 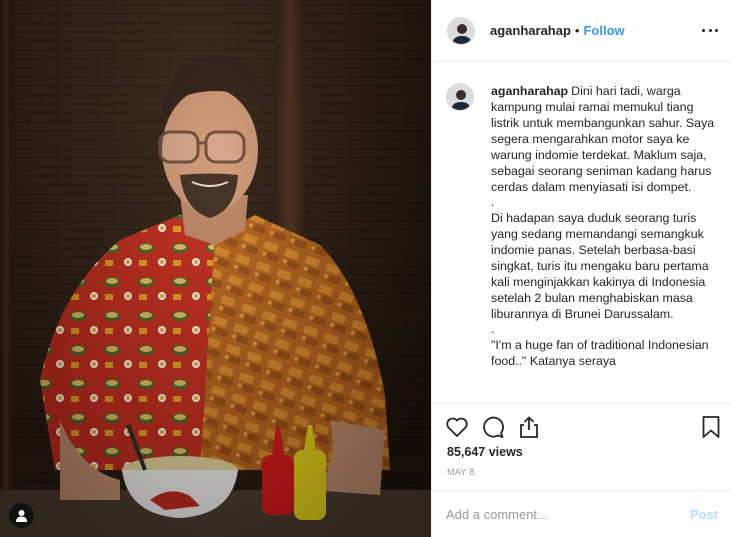 What do you see at coordinates (710, 30) in the screenshot?
I see `more-options-icon` at bounding box center [710, 30].